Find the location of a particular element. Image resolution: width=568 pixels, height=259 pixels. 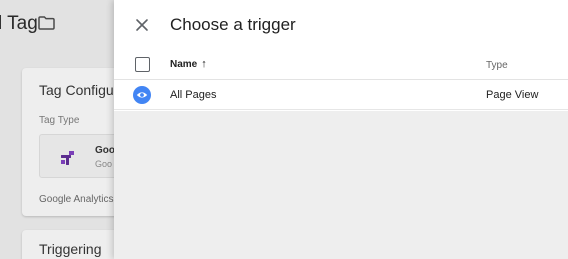

tag-title: l Tag is located at coordinates (19, 24).